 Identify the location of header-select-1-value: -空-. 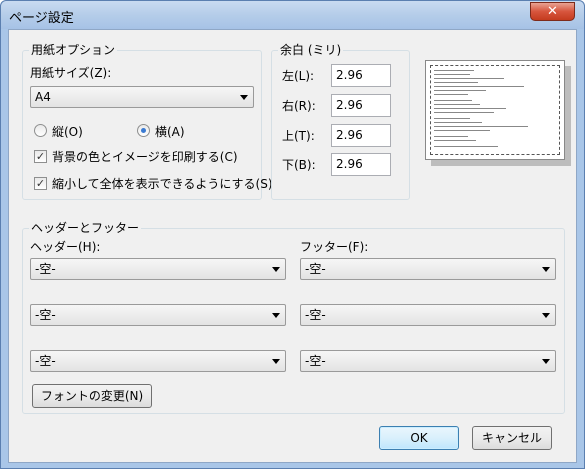
(45, 269).